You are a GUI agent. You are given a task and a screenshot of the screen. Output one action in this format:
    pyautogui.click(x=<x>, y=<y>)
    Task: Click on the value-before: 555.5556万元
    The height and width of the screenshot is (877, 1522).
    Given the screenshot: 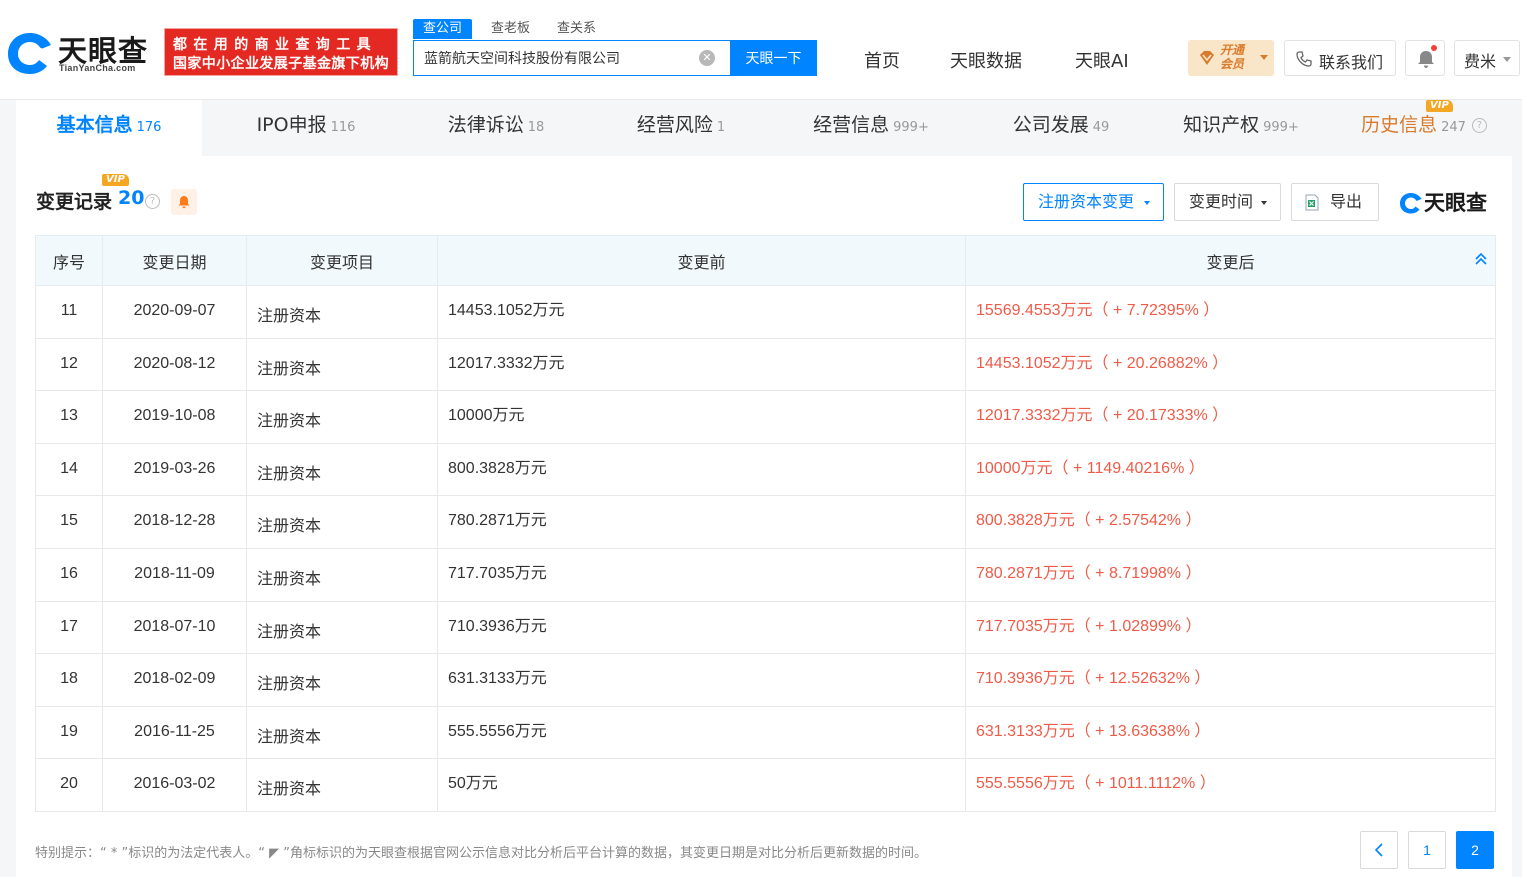 What is the action you would take?
    pyautogui.click(x=701, y=732)
    